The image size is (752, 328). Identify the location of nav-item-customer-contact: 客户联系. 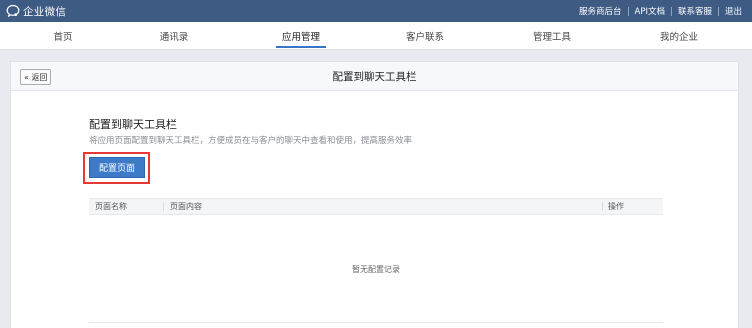
(425, 36).